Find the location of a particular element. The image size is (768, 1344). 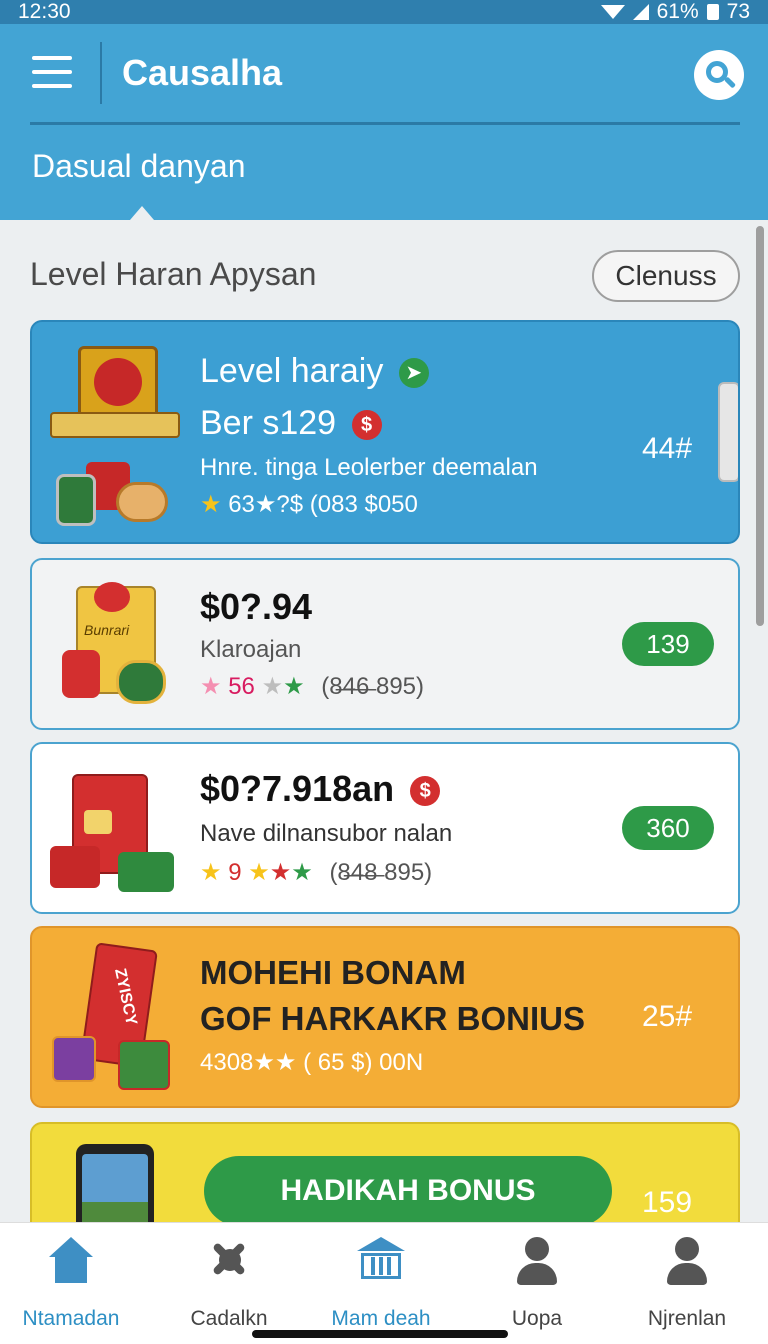

card-title: Level haraiy ➤ is located at coordinates (314, 371).